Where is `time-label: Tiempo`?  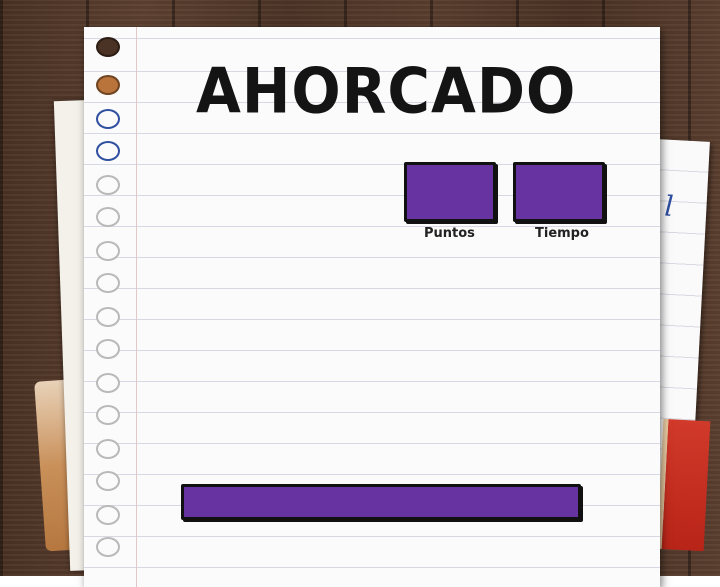
time-label: Tiempo is located at coordinates (562, 233).